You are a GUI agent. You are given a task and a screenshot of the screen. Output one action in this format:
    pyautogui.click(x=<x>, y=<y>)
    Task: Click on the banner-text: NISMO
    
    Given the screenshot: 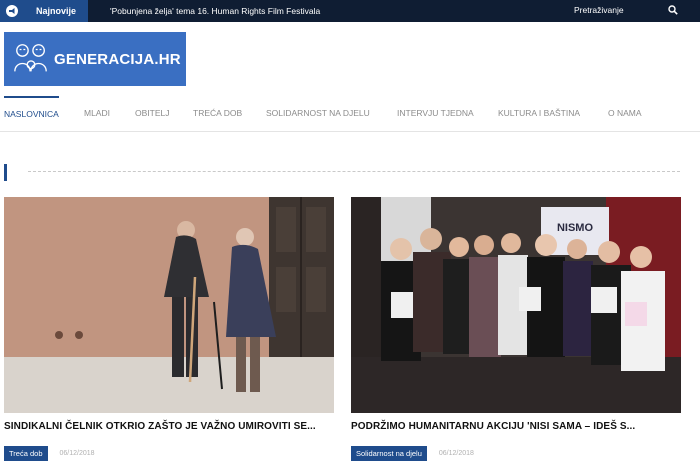 What is the action you would take?
    pyautogui.click(x=575, y=228)
    